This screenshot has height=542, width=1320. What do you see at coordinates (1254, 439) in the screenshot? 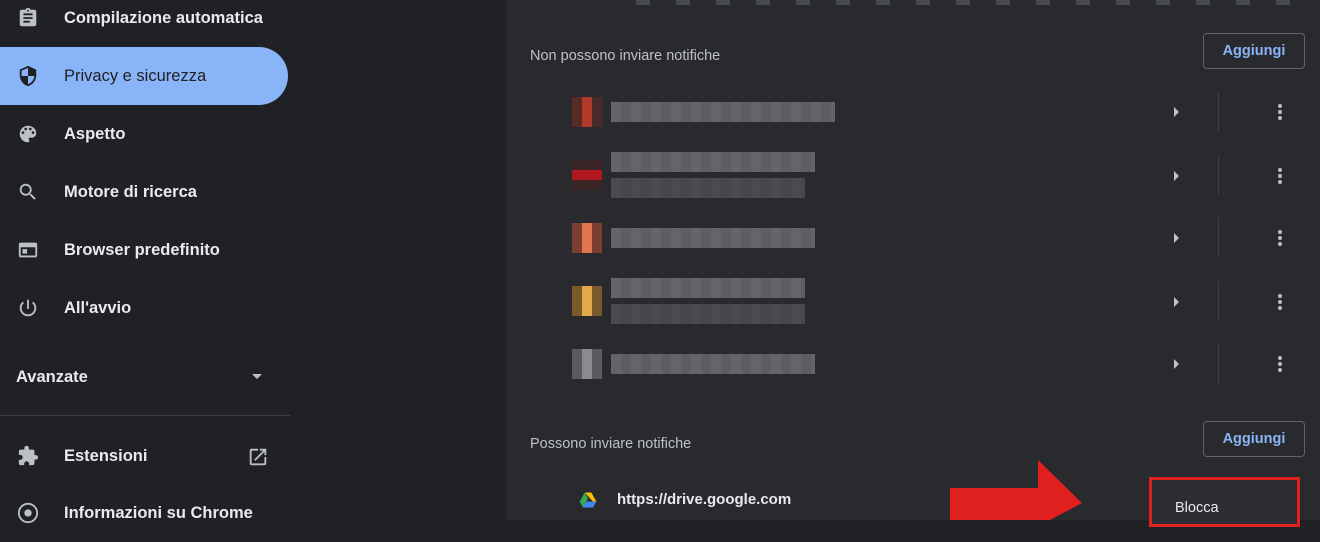
I see `add-allowed-site-button: Aggiungi` at bounding box center [1254, 439].